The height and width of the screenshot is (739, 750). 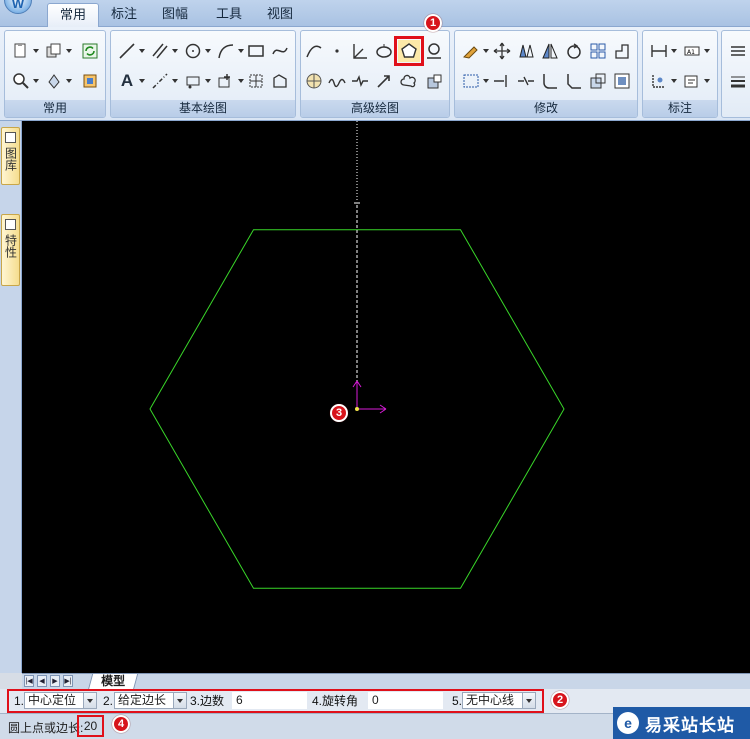 I want to click on tab-tools: 工具, so click(x=229, y=15).